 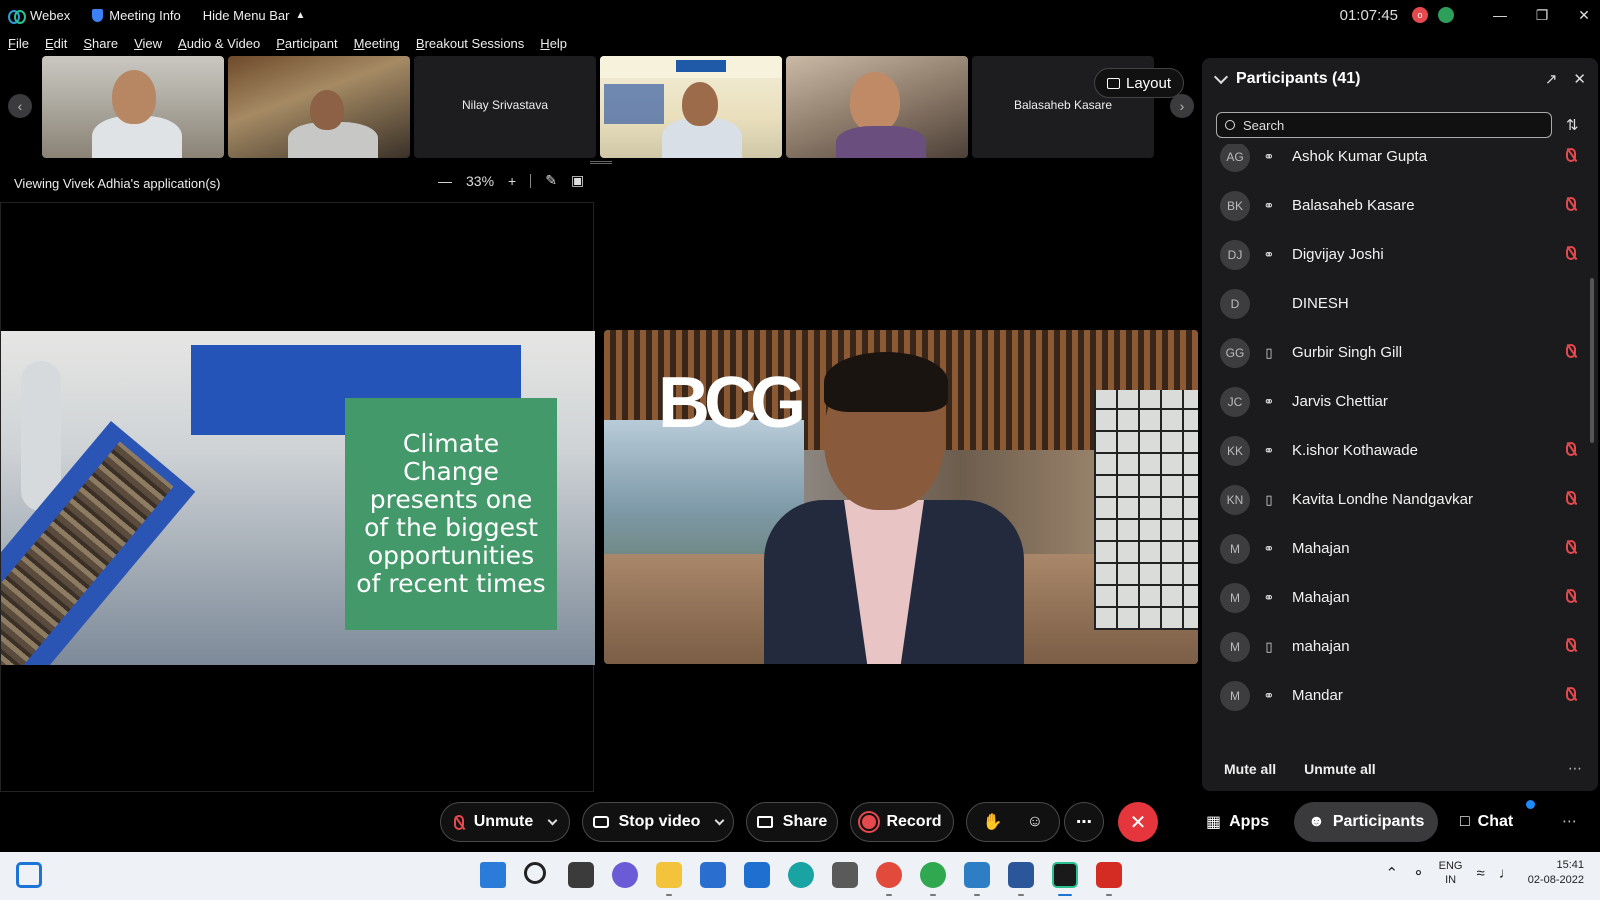 What do you see at coordinates (1579, 79) in the screenshot?
I see `close-panel-icon: ✕` at bounding box center [1579, 79].